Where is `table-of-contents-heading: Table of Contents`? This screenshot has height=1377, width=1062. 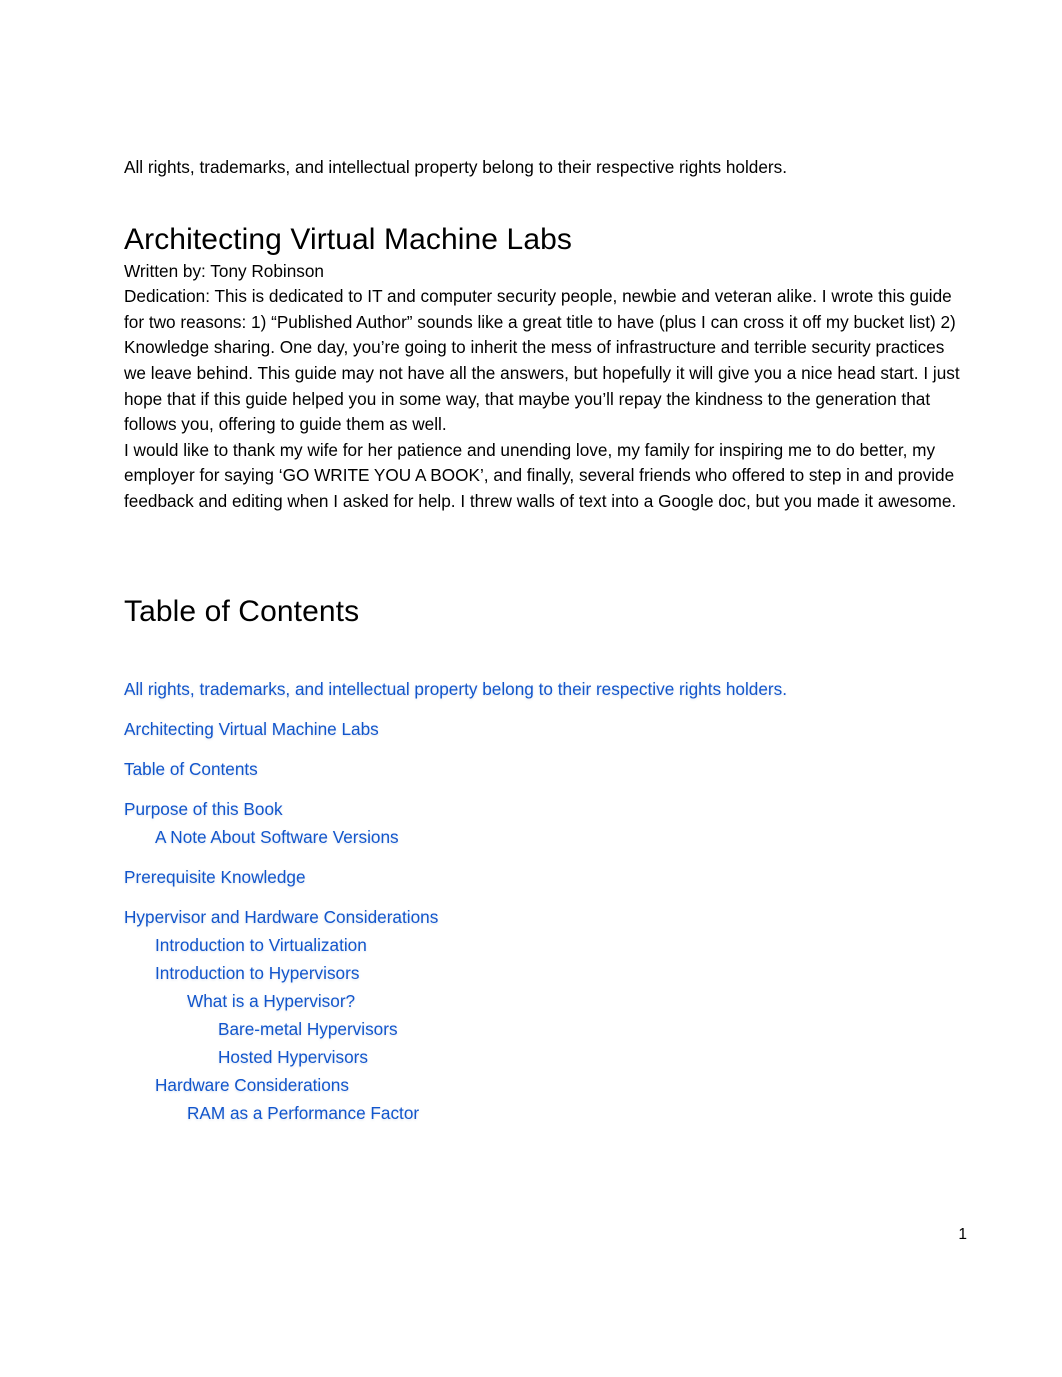
table-of-contents-heading: Table of Contents is located at coordinates (242, 611).